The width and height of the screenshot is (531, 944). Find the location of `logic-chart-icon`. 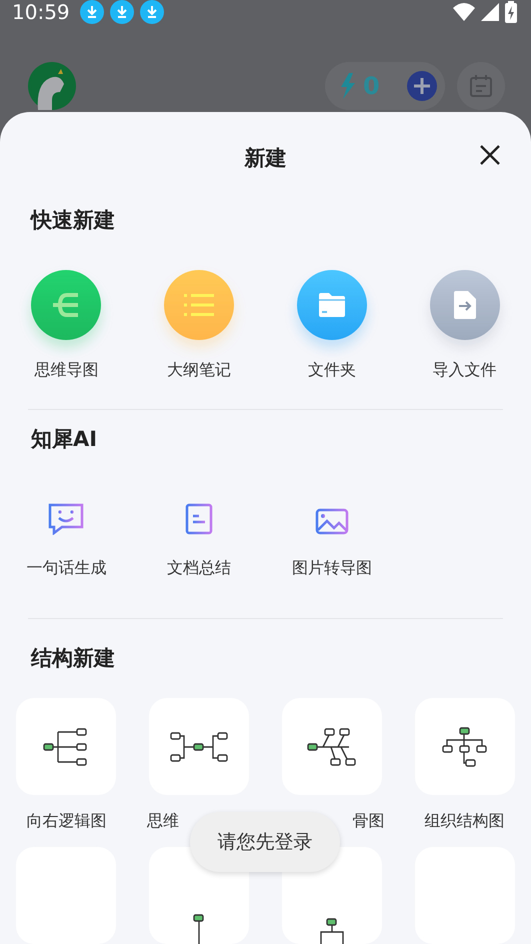

logic-chart-icon is located at coordinates (66, 747).